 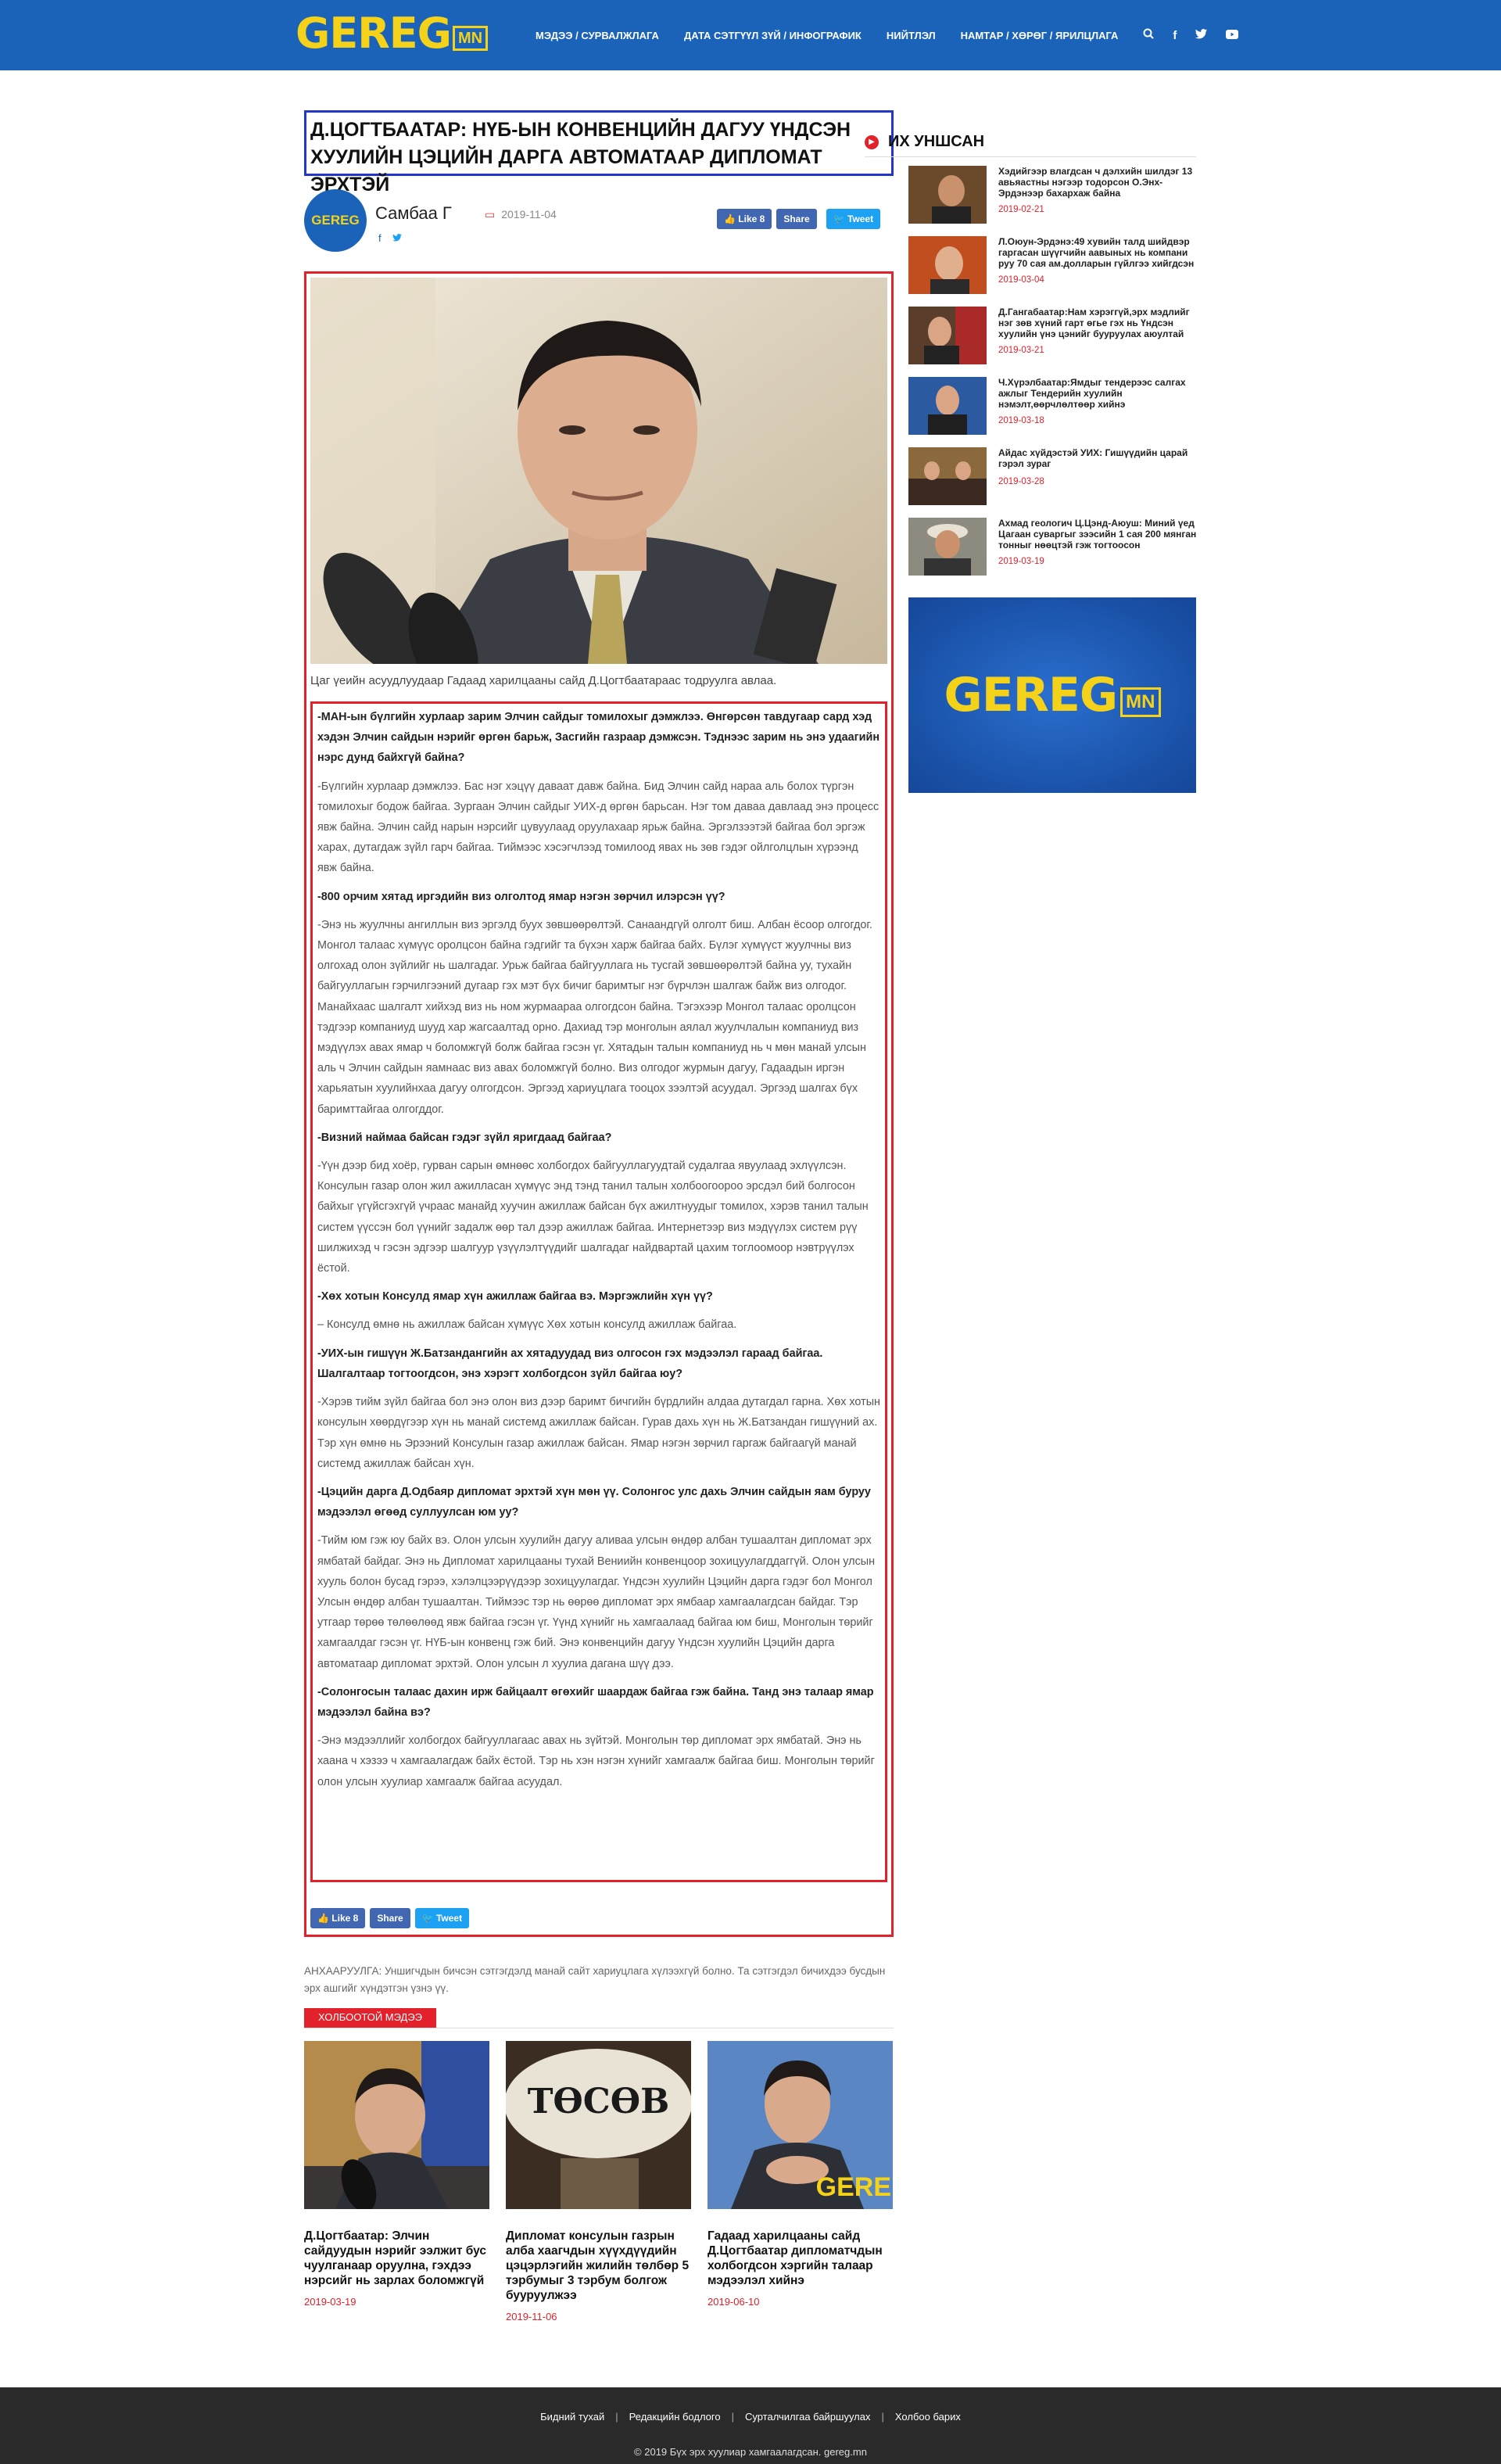 I want to click on divider, so click(x=1030, y=156).